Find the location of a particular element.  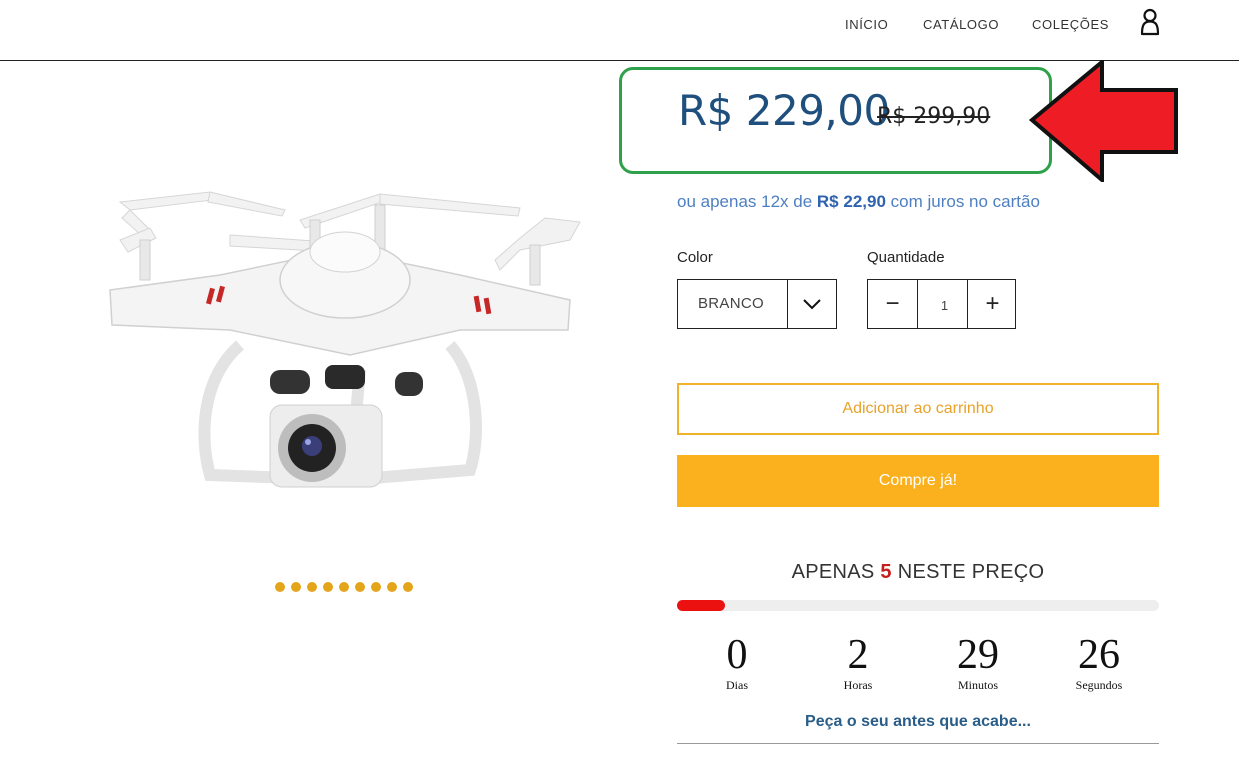

old-price: R$ 299,90 is located at coordinates (934, 116).